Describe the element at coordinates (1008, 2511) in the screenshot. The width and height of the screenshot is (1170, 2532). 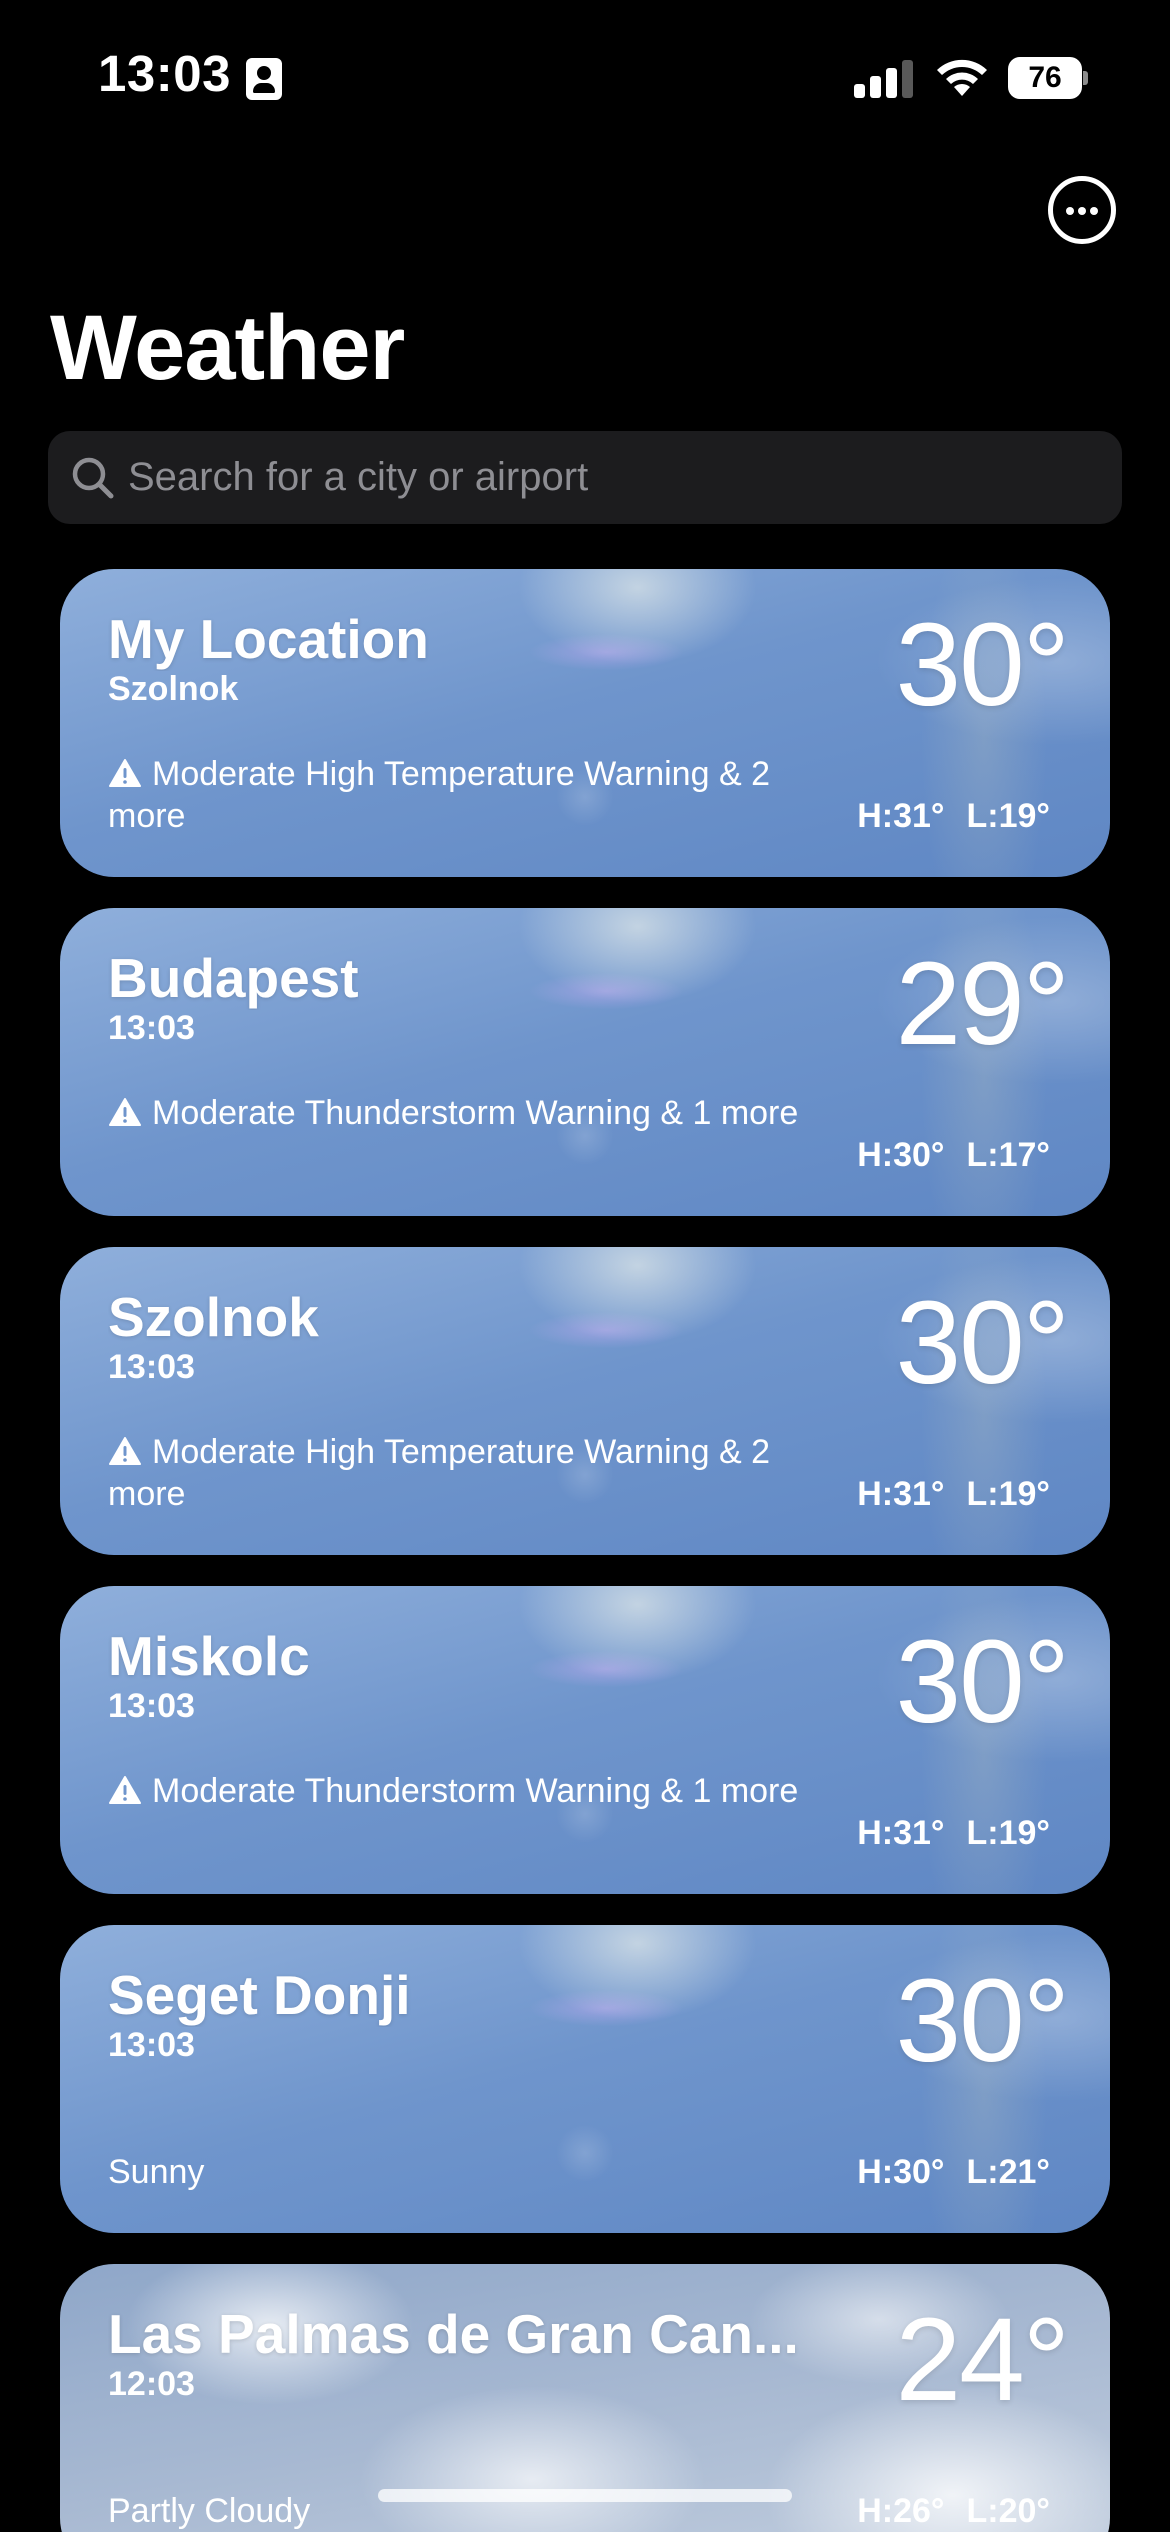
I see `low-temperature: L:20°` at that location.